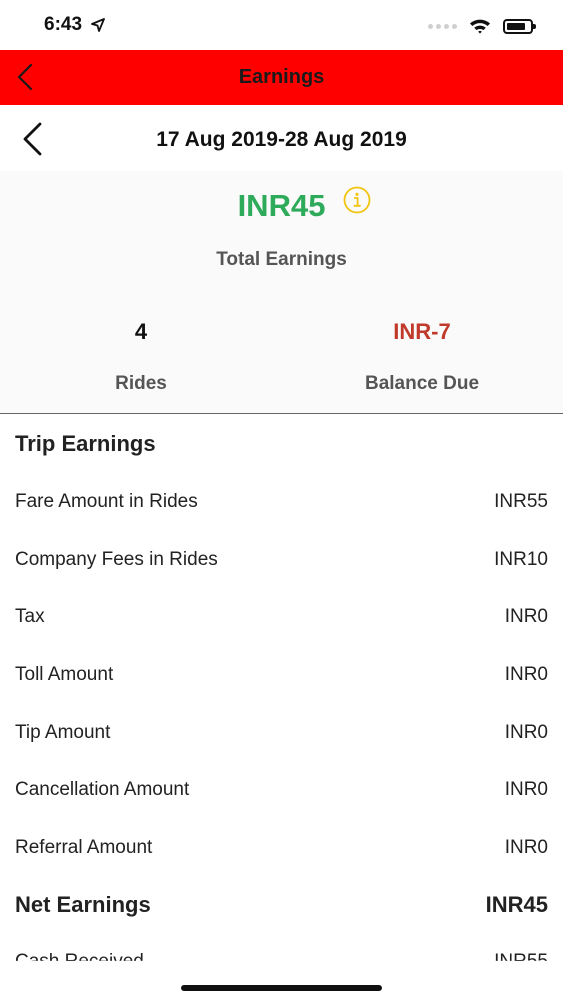  What do you see at coordinates (281, 988) in the screenshot?
I see `home-indicator` at bounding box center [281, 988].